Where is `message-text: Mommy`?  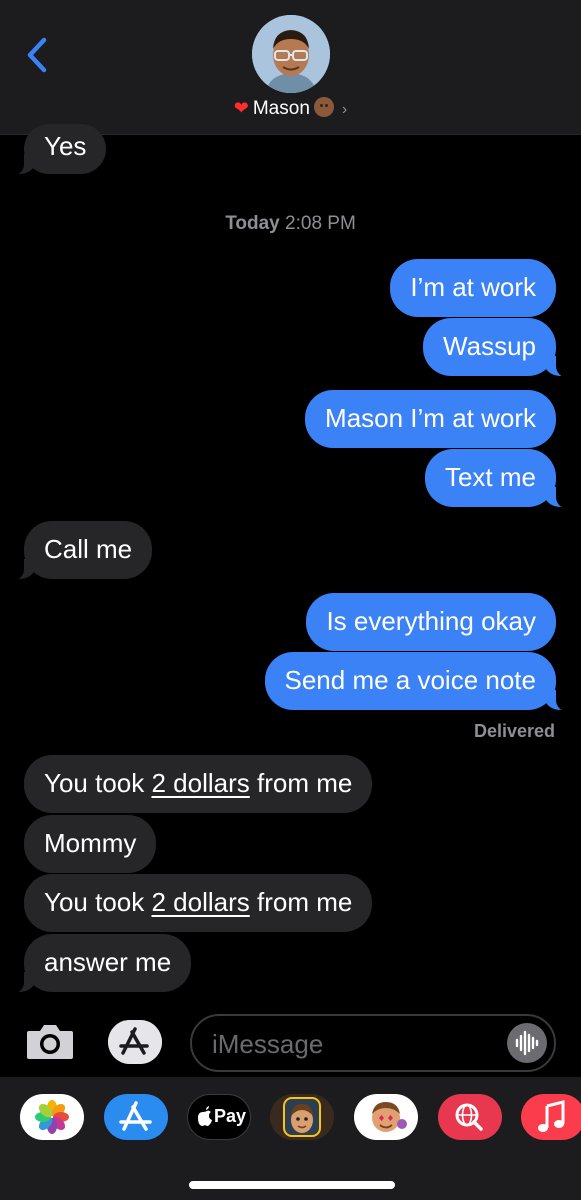
message-text: Mommy is located at coordinates (90, 843).